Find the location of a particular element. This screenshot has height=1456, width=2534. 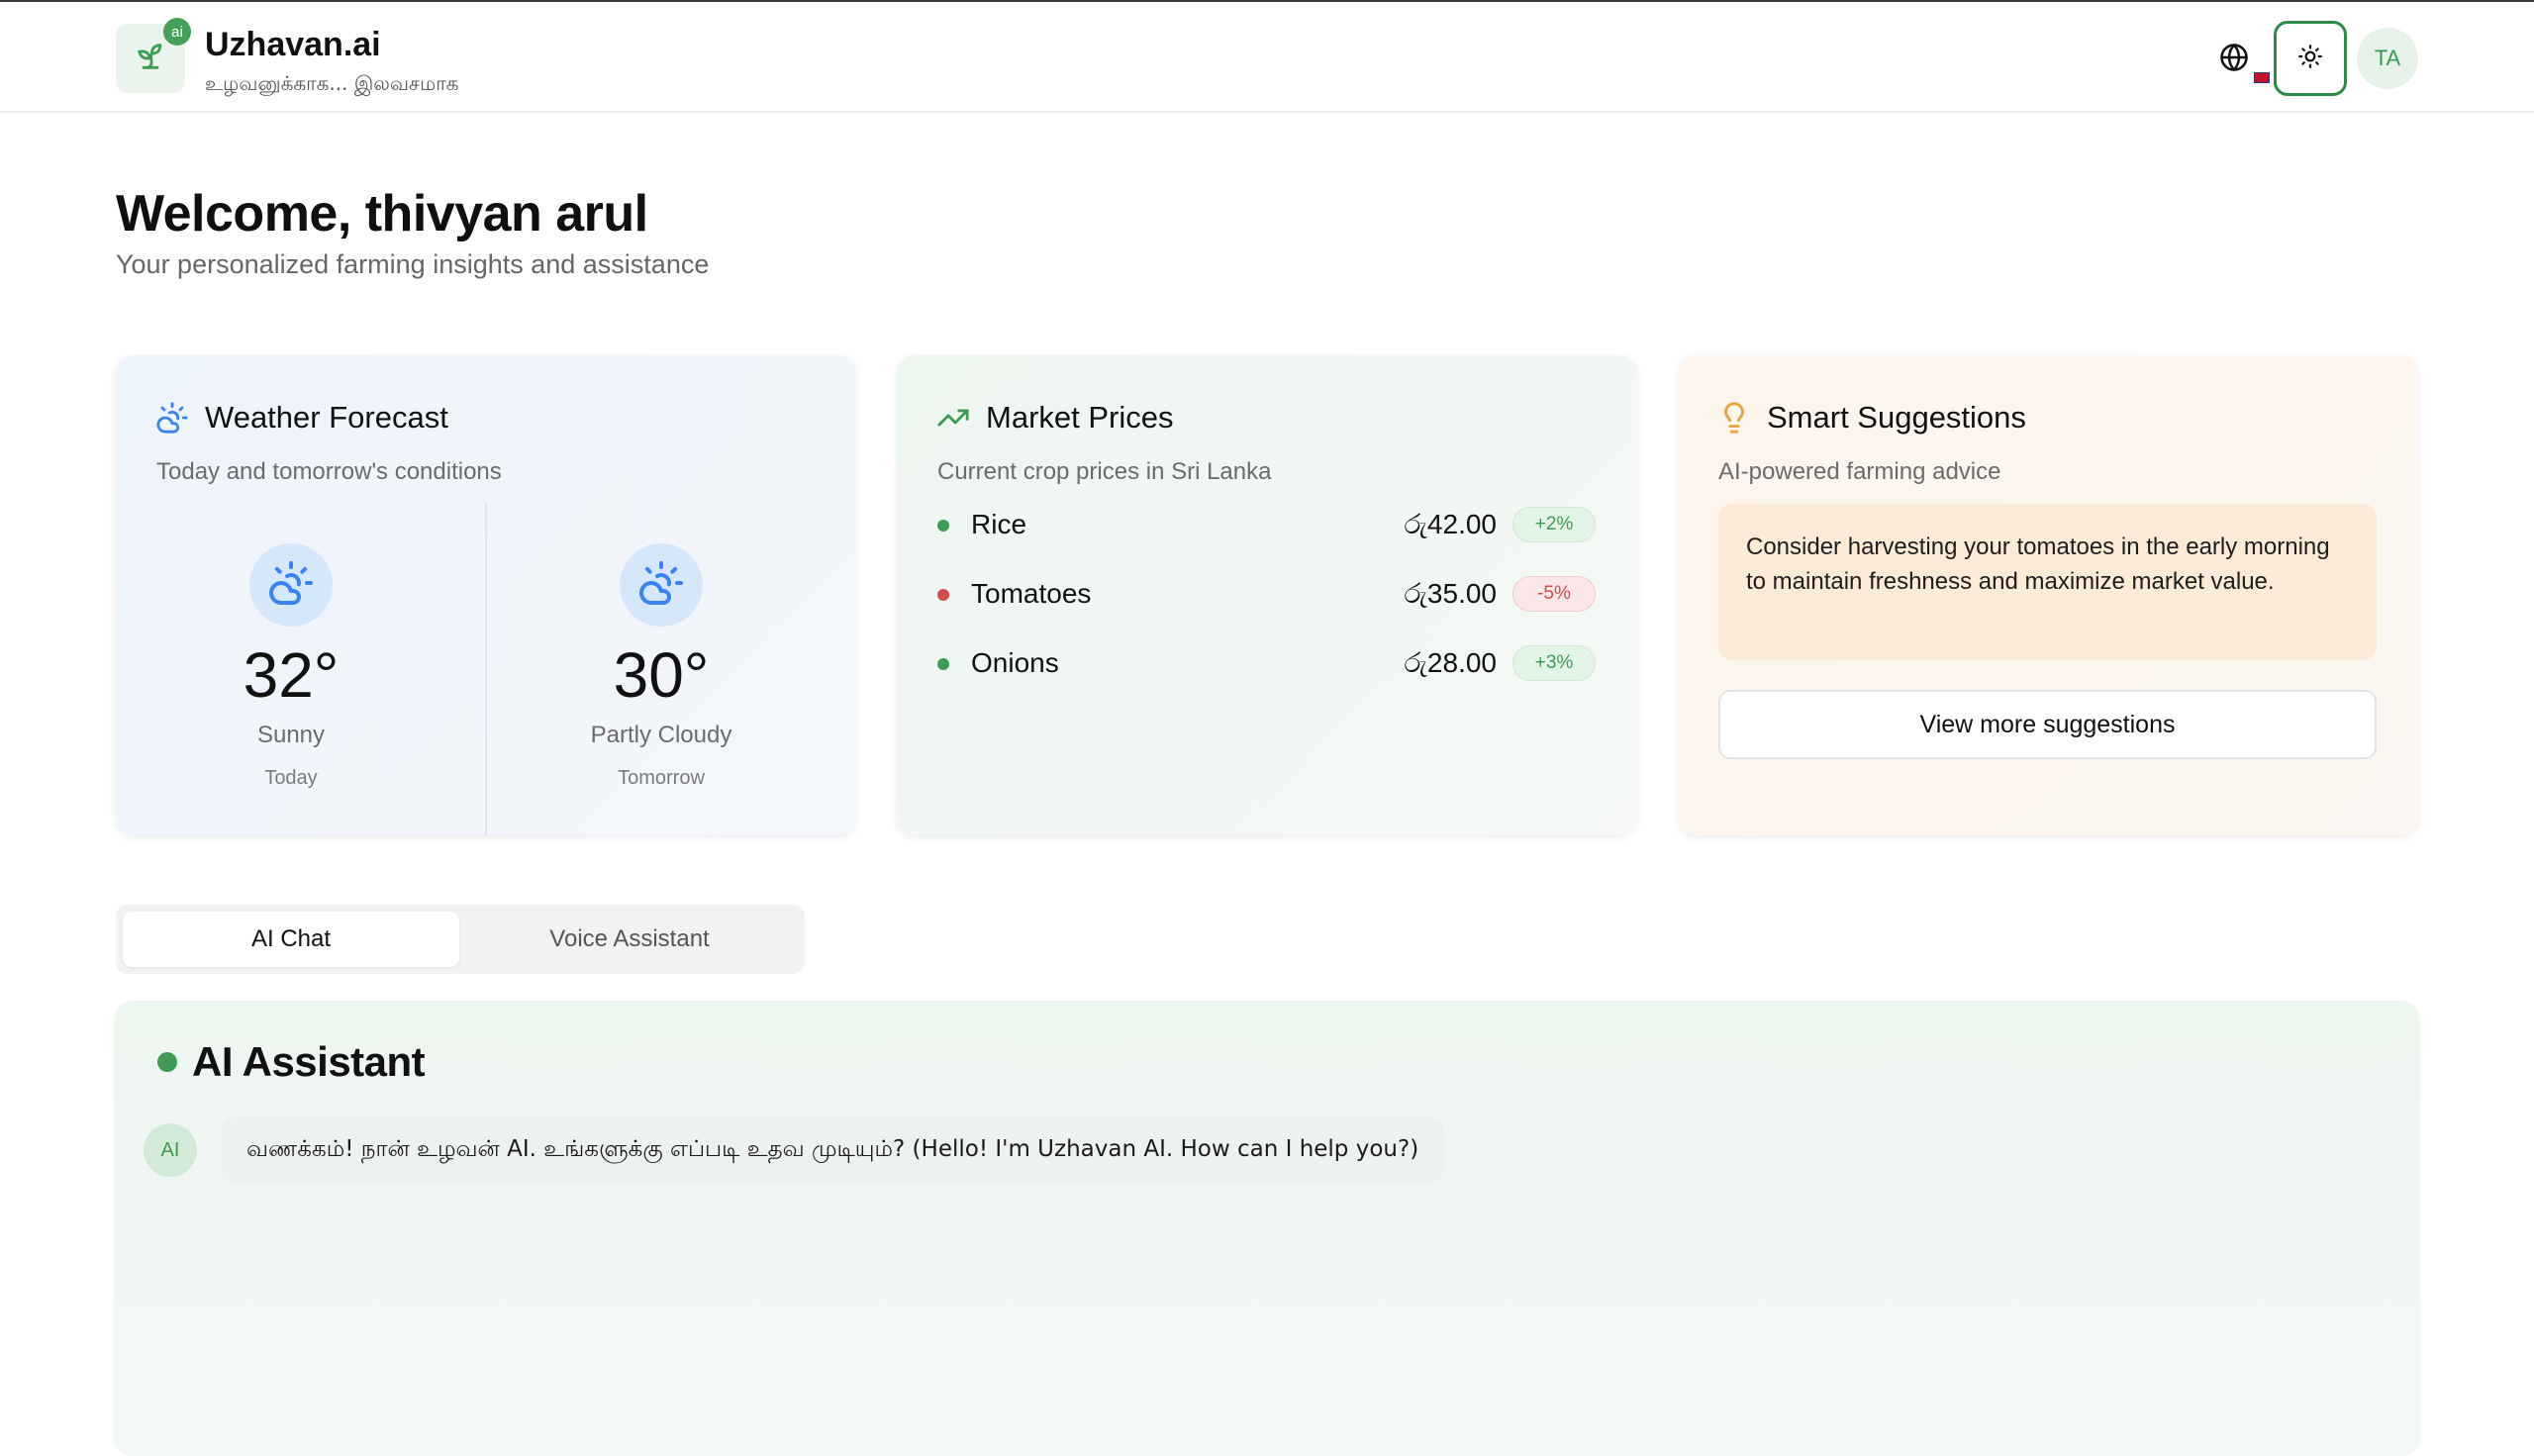

weather-today: 32° Sunny Today is located at coordinates (291, 666).